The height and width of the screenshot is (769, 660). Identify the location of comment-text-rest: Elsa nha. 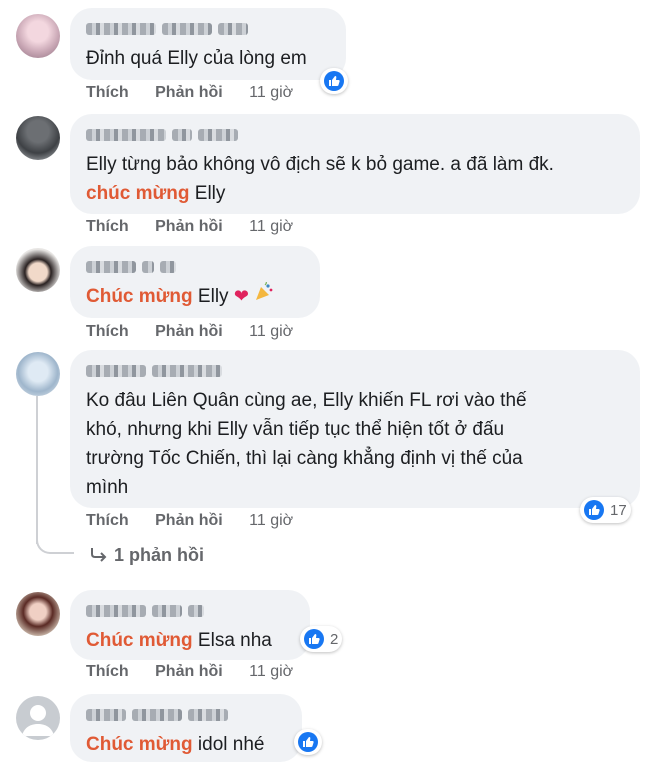
(232, 640).